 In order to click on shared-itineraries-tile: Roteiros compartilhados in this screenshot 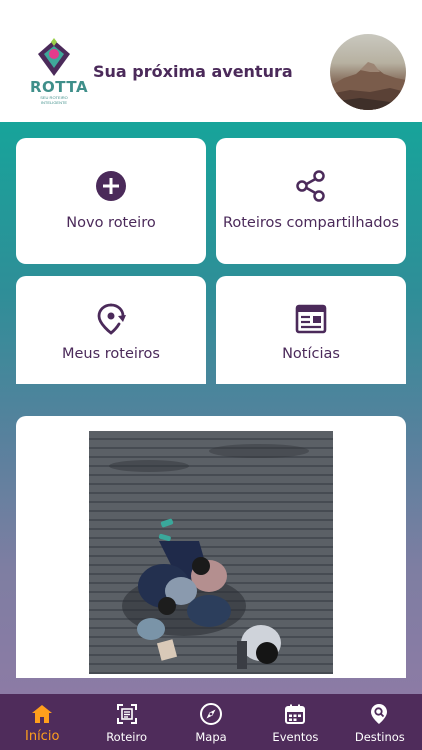, I will do `click(311, 201)`.